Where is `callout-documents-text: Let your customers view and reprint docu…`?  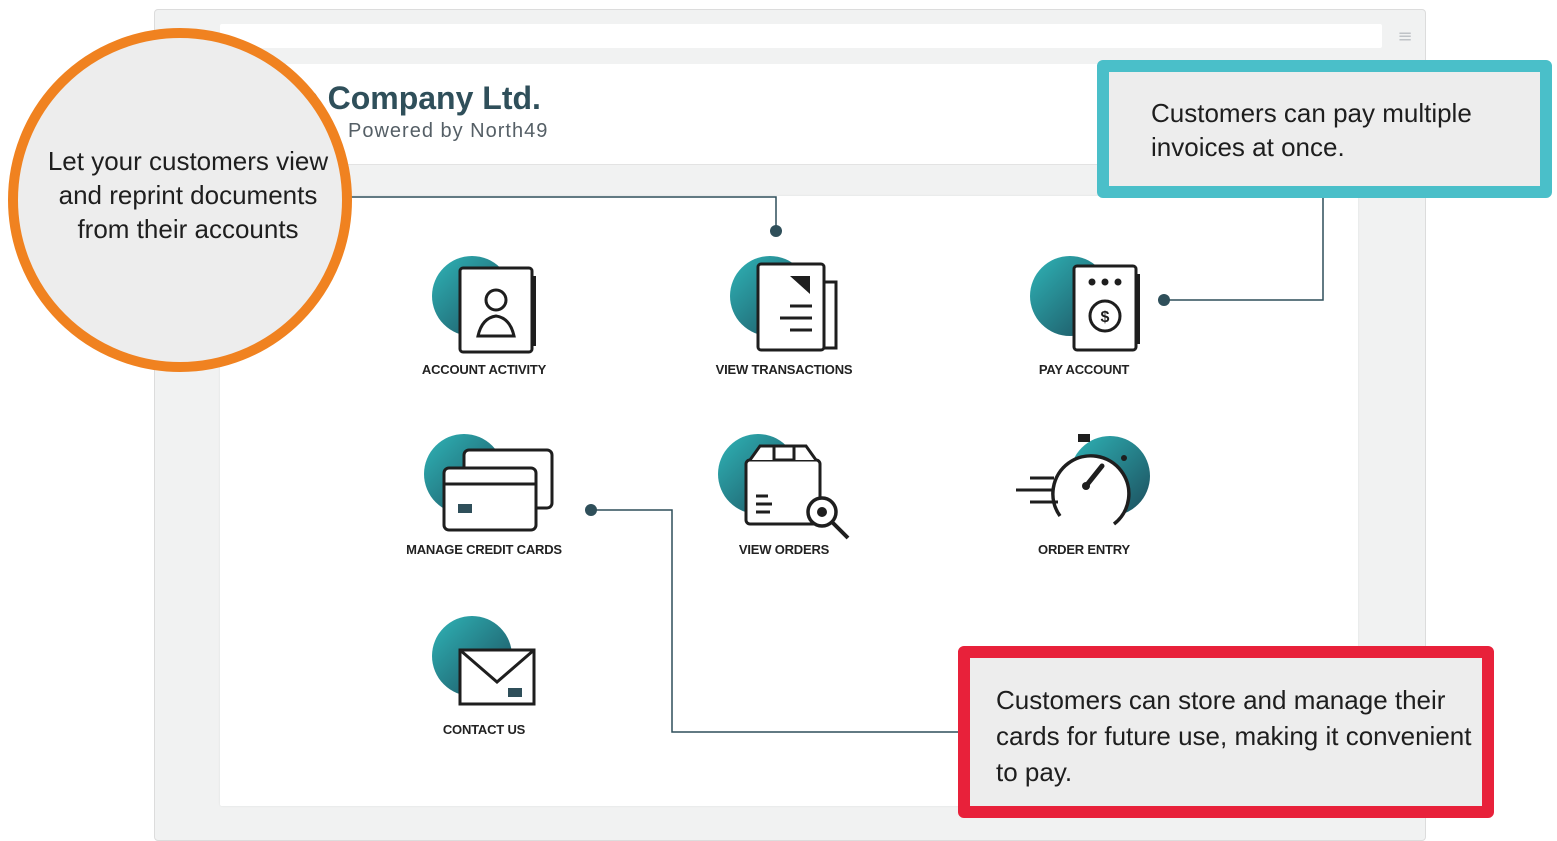
callout-documents-text: Let your customers view and reprint docu… is located at coordinates (188, 195).